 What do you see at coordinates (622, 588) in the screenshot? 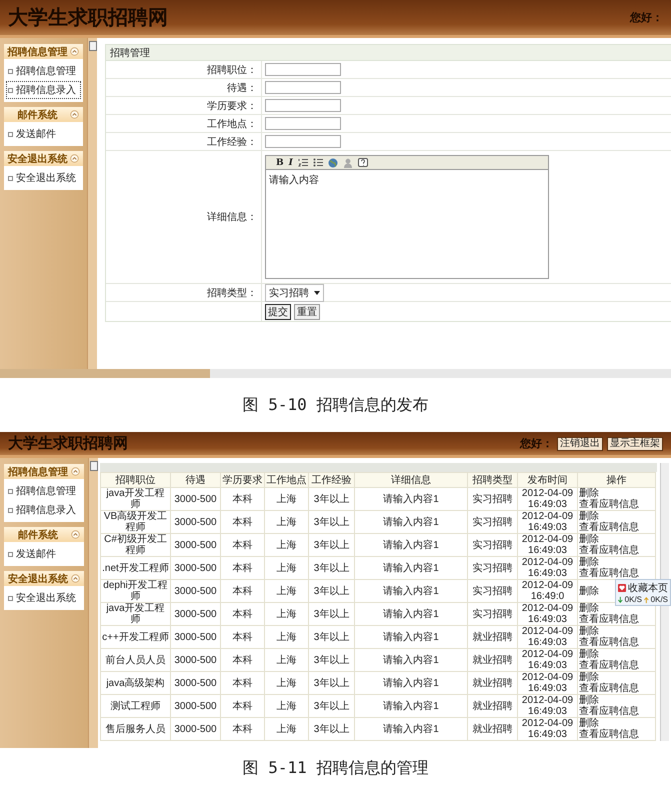
I see `heart-icon` at bounding box center [622, 588].